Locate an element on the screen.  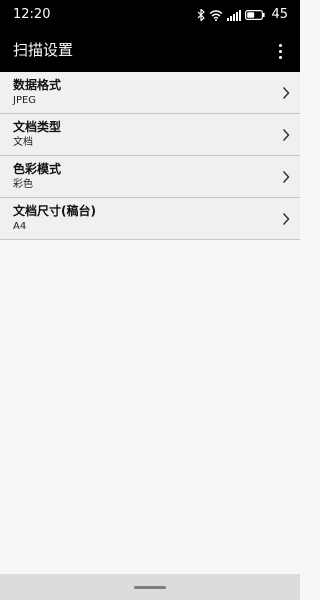
setting-title: 文档尺寸(稿台) is located at coordinates (54, 211).